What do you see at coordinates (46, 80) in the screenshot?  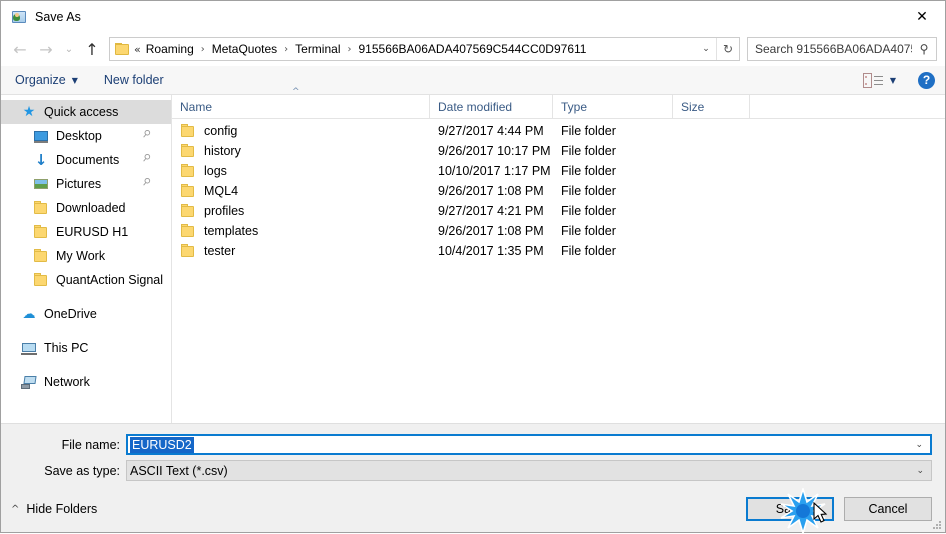 I see `organize-button: Organize ▼` at bounding box center [46, 80].